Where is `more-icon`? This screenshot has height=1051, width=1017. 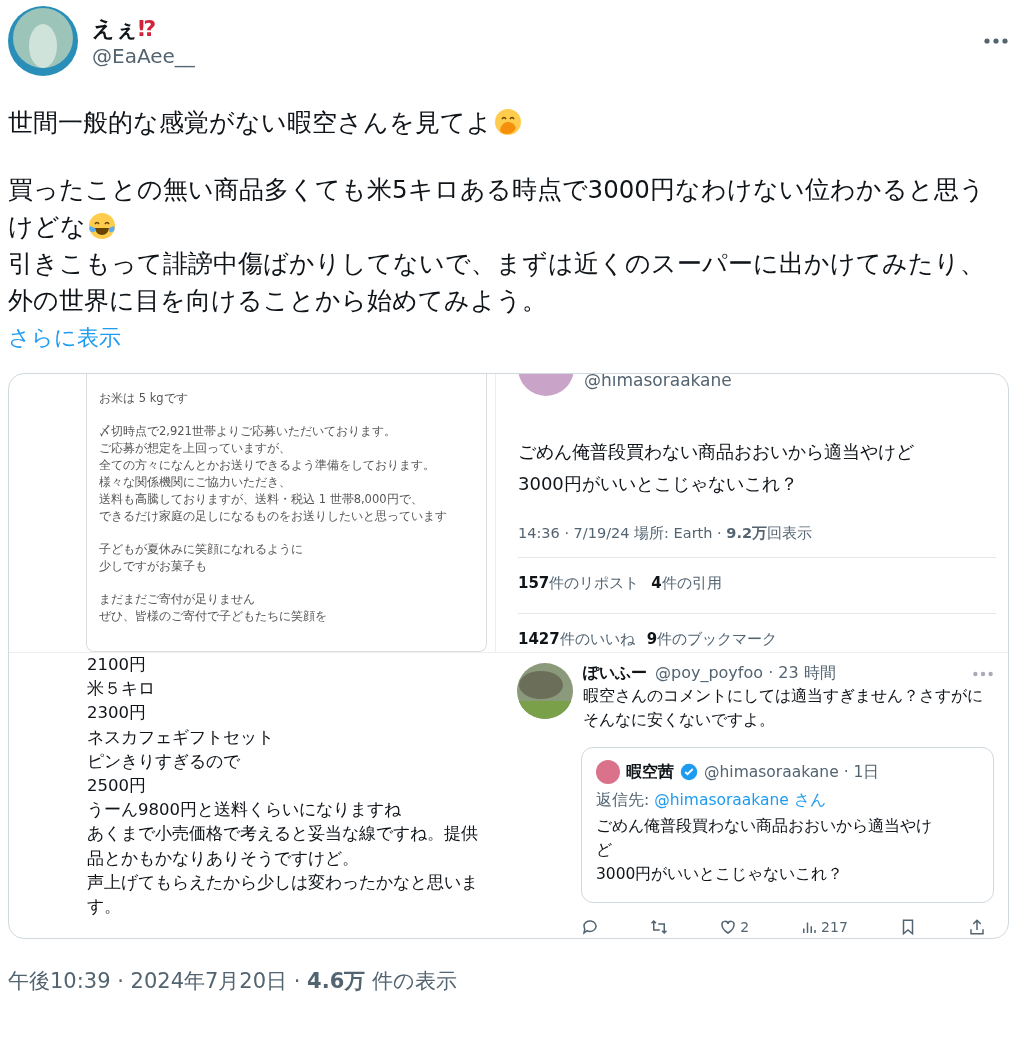 more-icon is located at coordinates (996, 41).